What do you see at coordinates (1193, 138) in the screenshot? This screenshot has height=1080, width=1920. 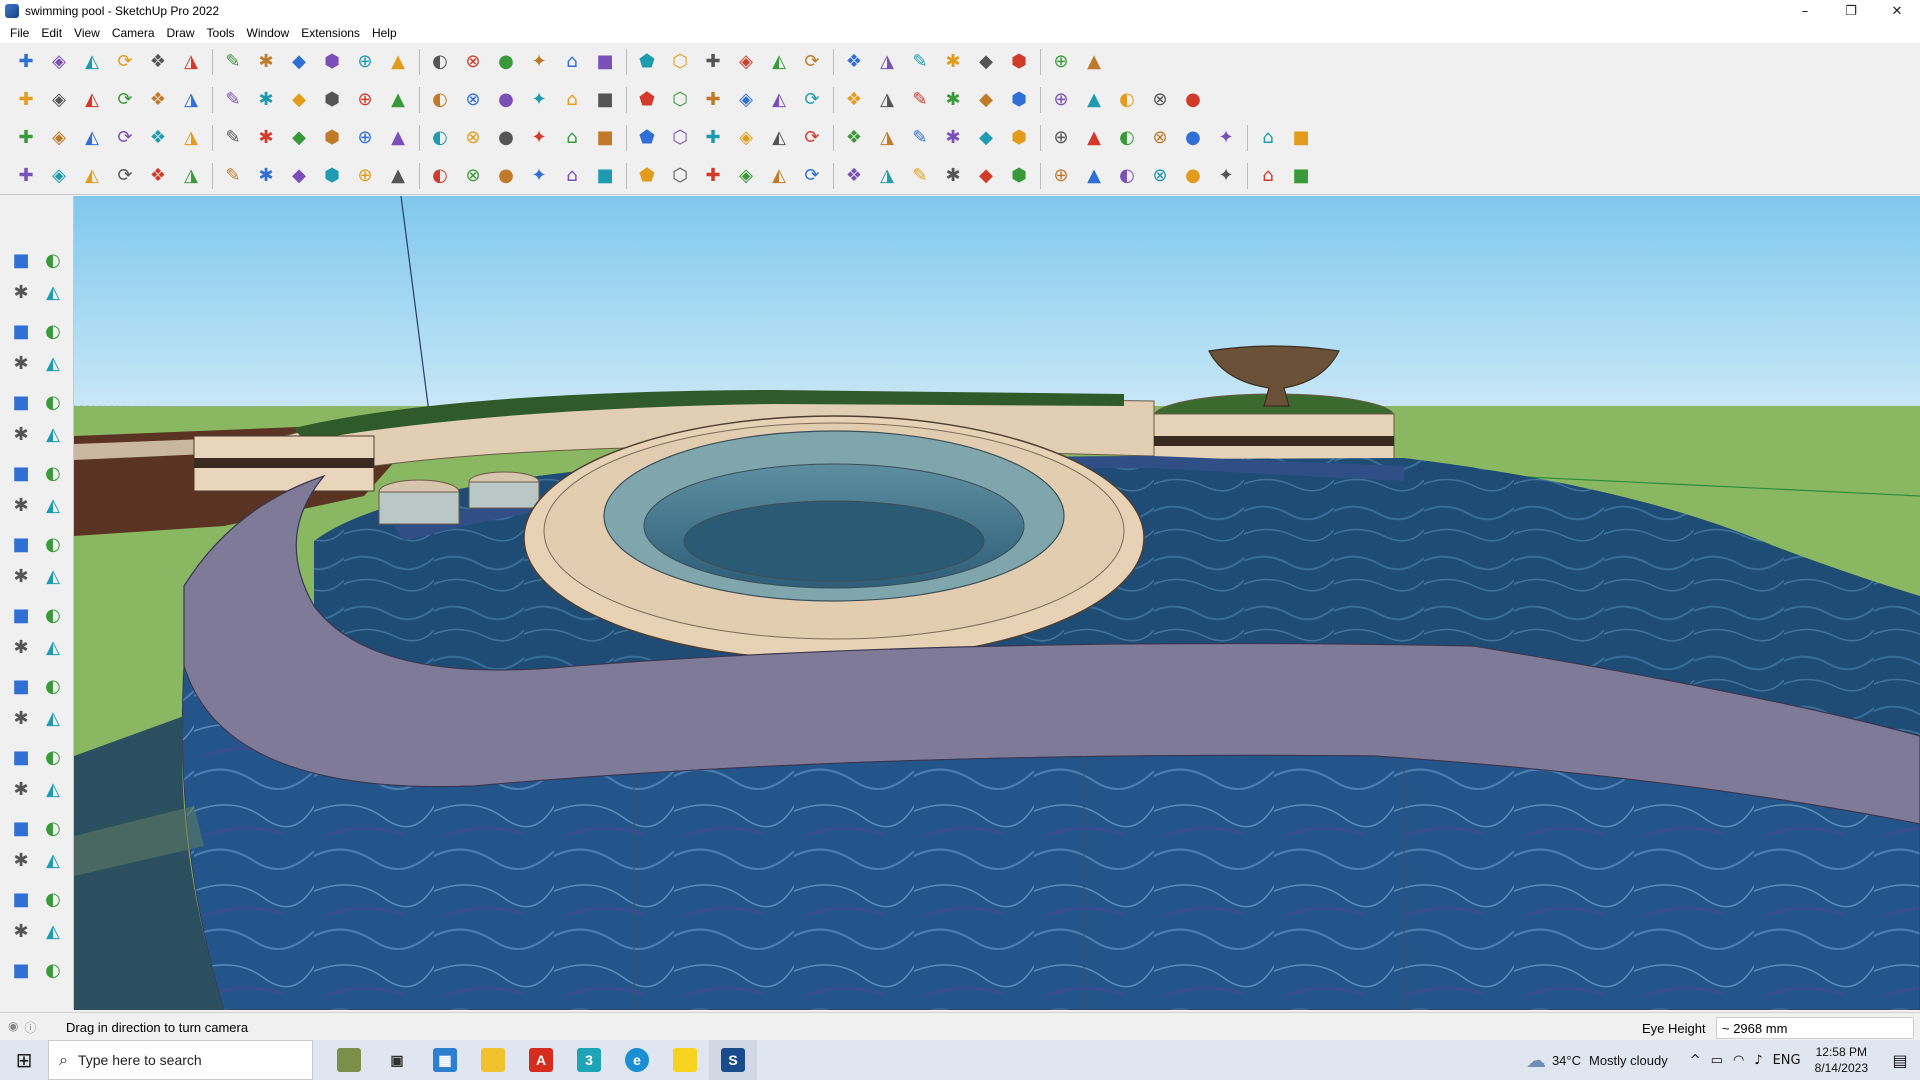 I see `grid-orange-alt-icon: ●` at bounding box center [1193, 138].